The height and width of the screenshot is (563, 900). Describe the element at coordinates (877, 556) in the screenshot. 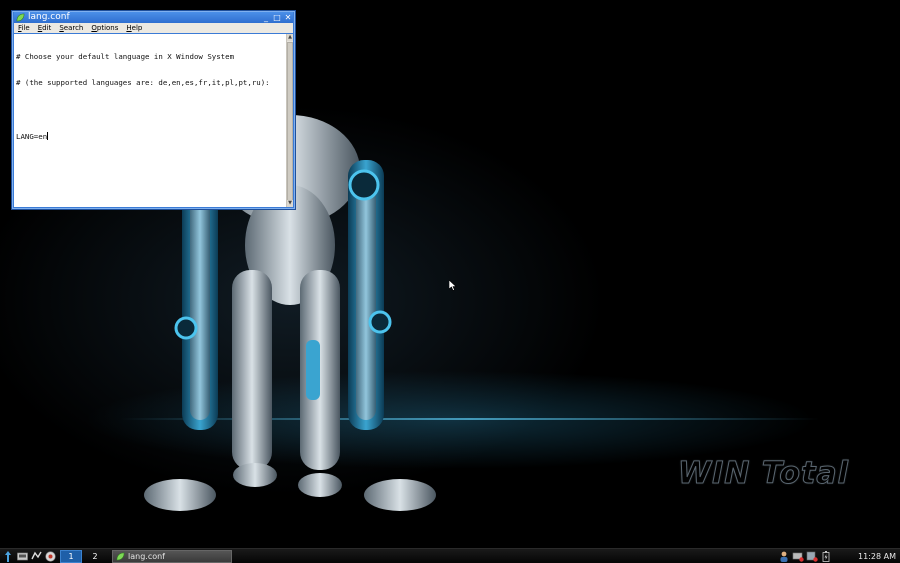

I see `taskbar-clock: 11:28 AM` at that location.